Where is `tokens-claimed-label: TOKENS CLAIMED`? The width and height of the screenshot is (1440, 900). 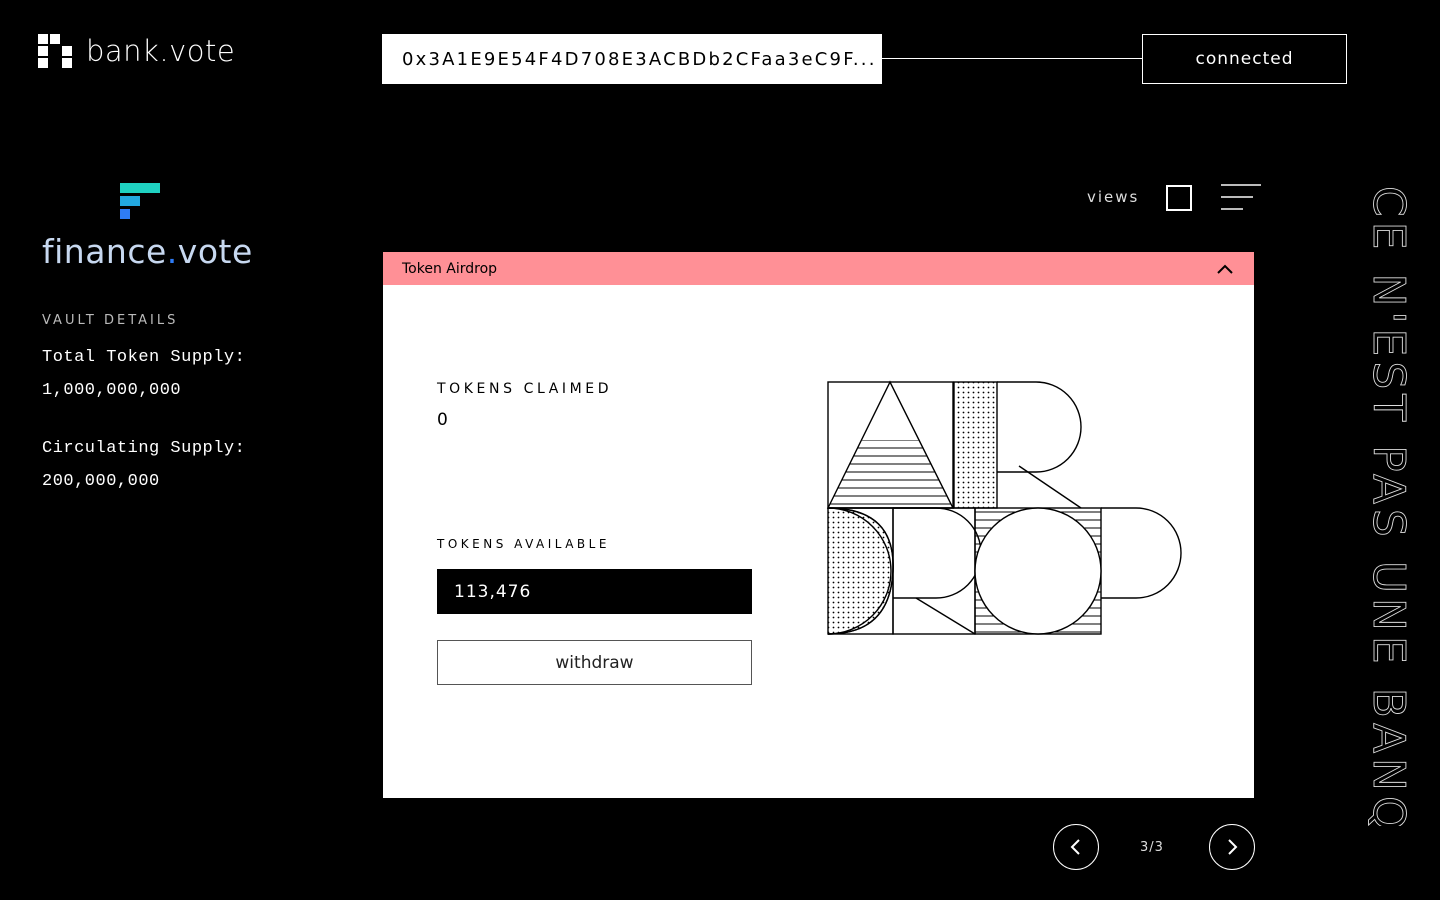 tokens-claimed-label: TOKENS CLAIMED is located at coordinates (525, 389).